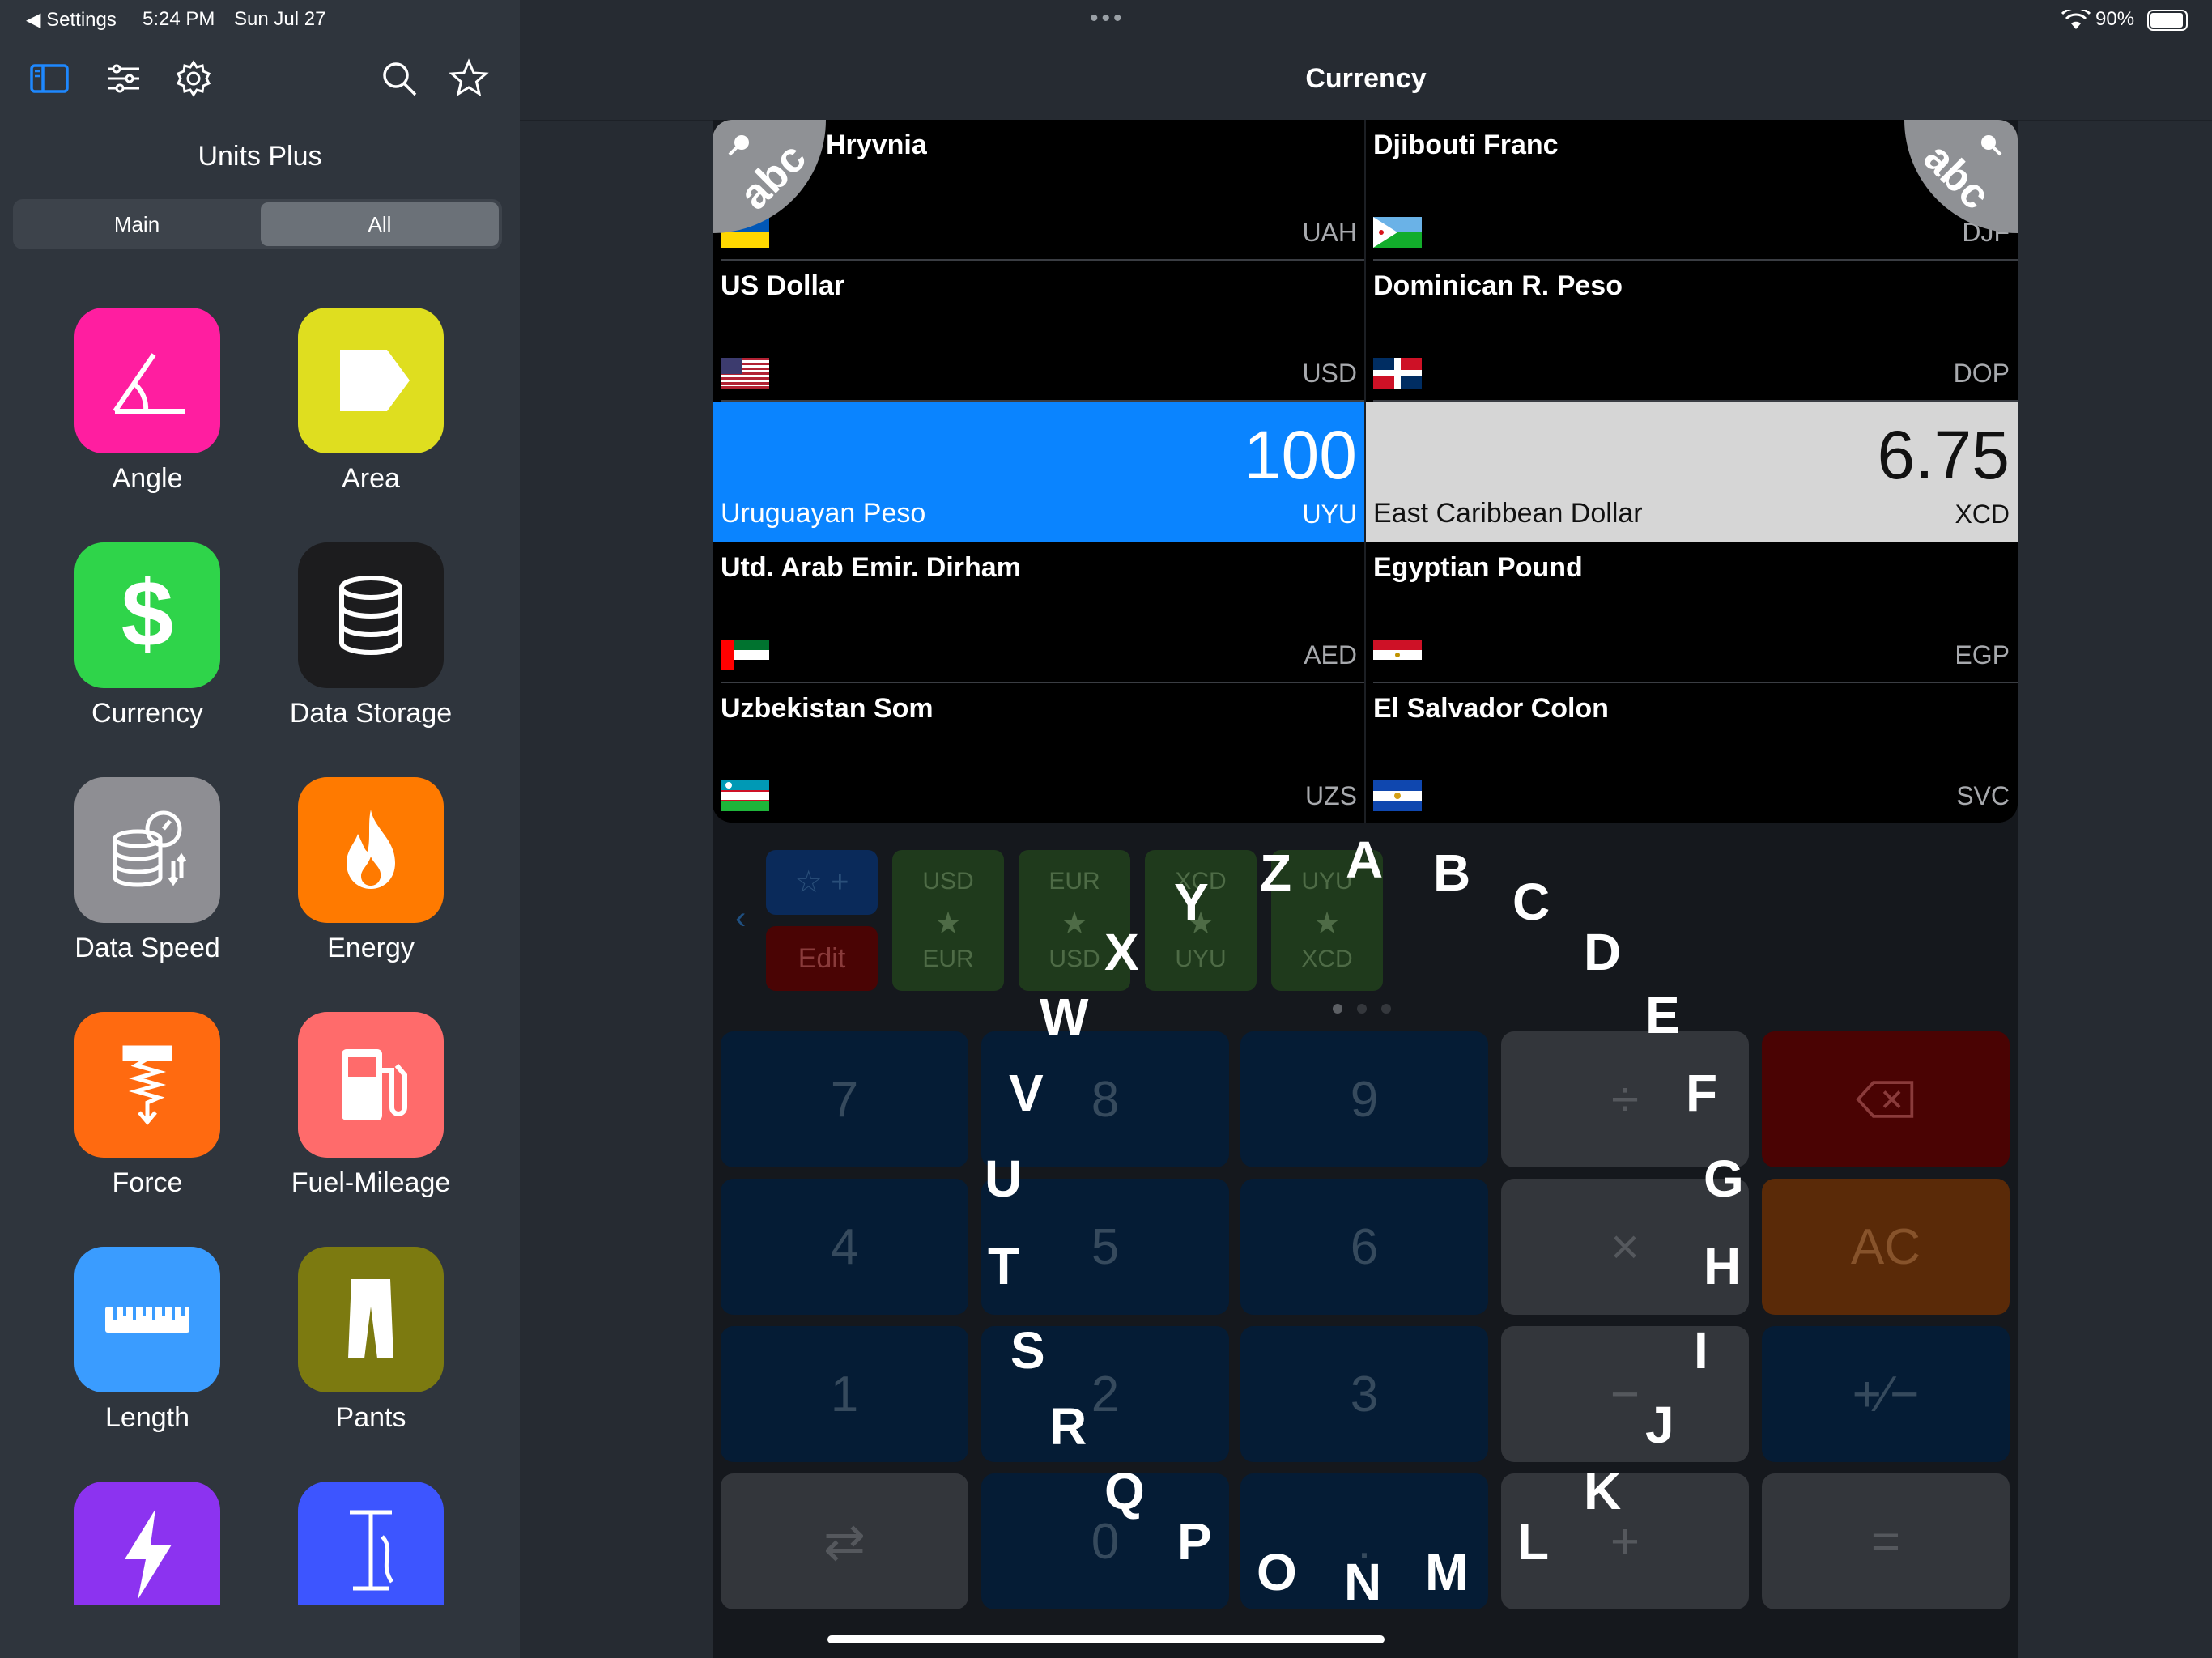 This screenshot has height=1658, width=2212. I want to click on currency-cell-dop: Dominican R. Peso DOP, so click(1692, 331).